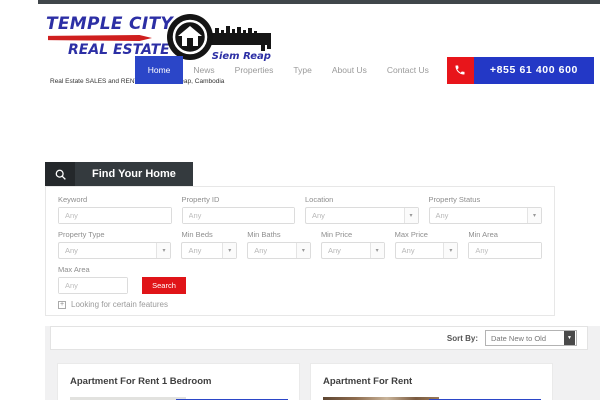 This screenshot has height=400, width=600. What do you see at coordinates (300, 279) in the screenshot?
I see `search-row-3: Max Area Search` at bounding box center [300, 279].